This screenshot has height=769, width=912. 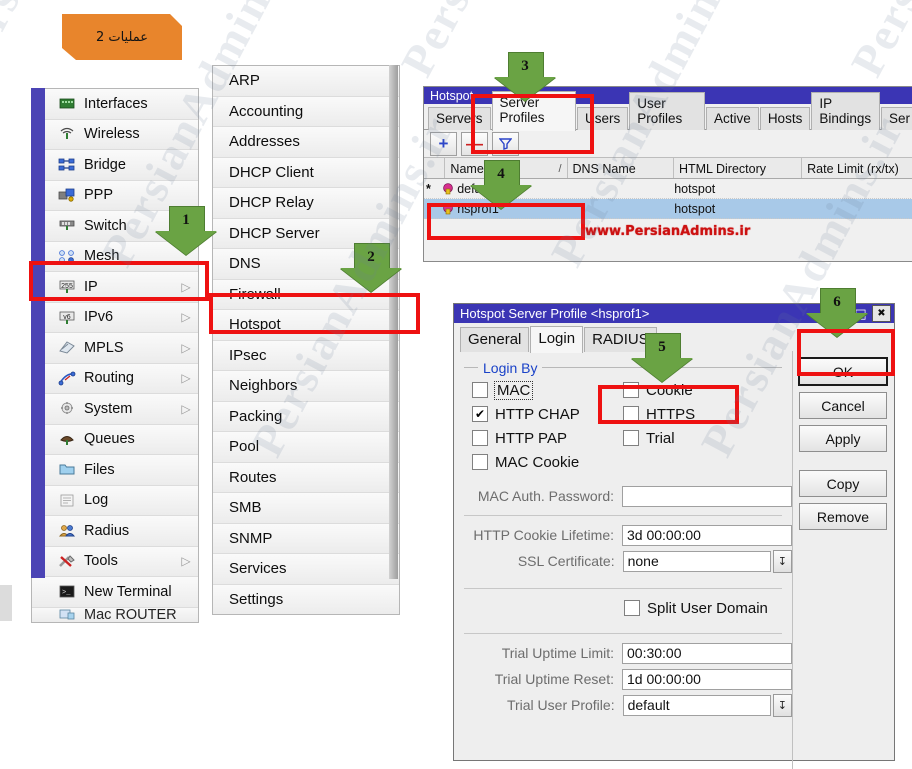 I want to click on ip-menu-item-ipsec: IPsec, so click(x=306, y=355).